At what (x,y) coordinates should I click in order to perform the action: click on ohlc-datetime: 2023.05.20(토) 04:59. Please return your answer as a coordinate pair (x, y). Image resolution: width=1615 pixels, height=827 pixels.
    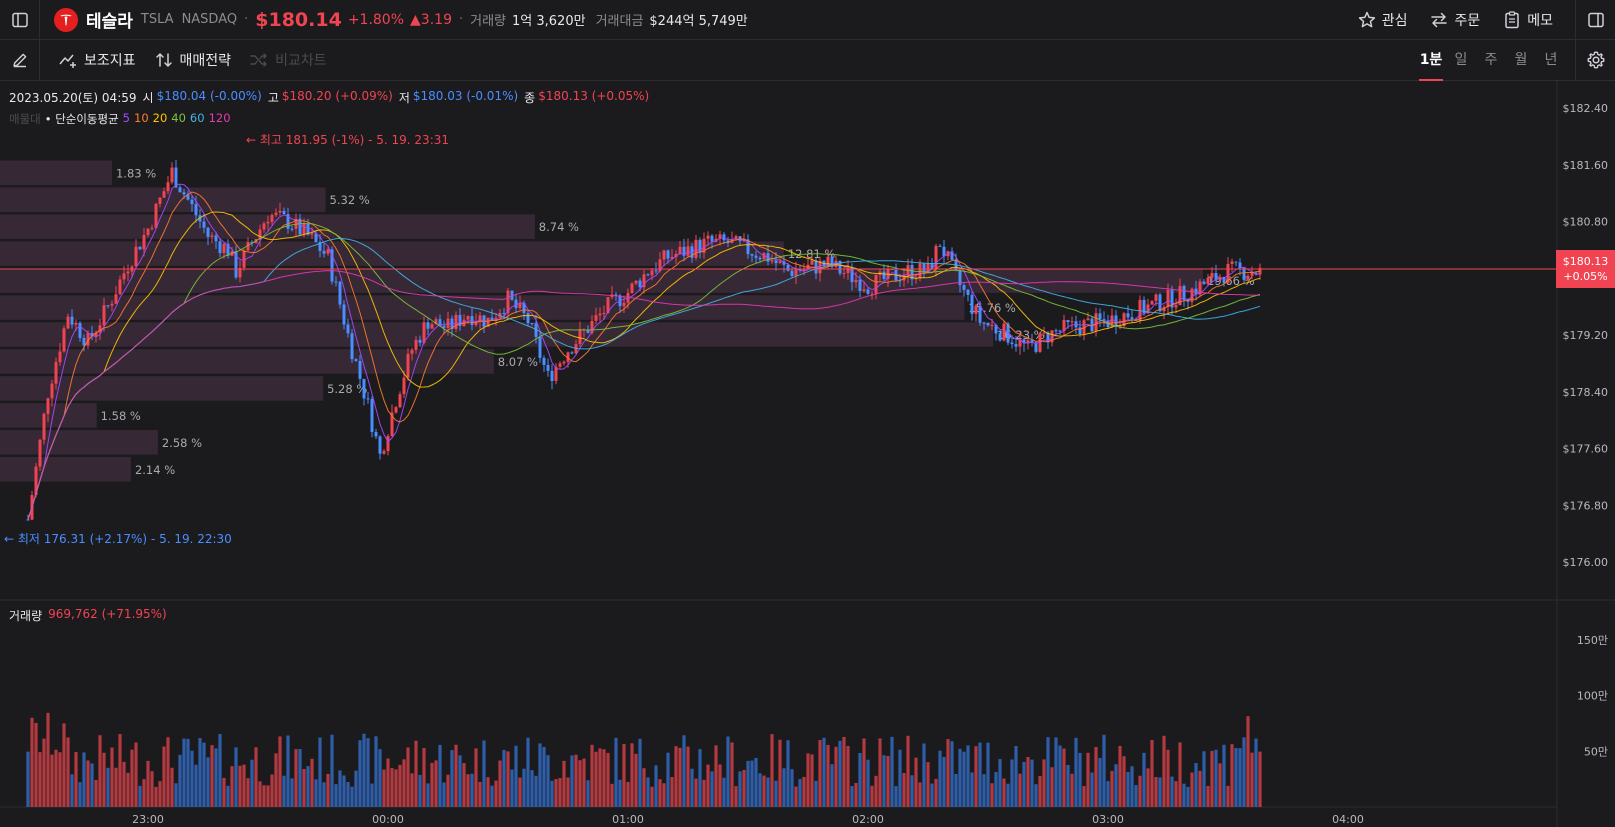
    Looking at the image, I should click on (73, 98).